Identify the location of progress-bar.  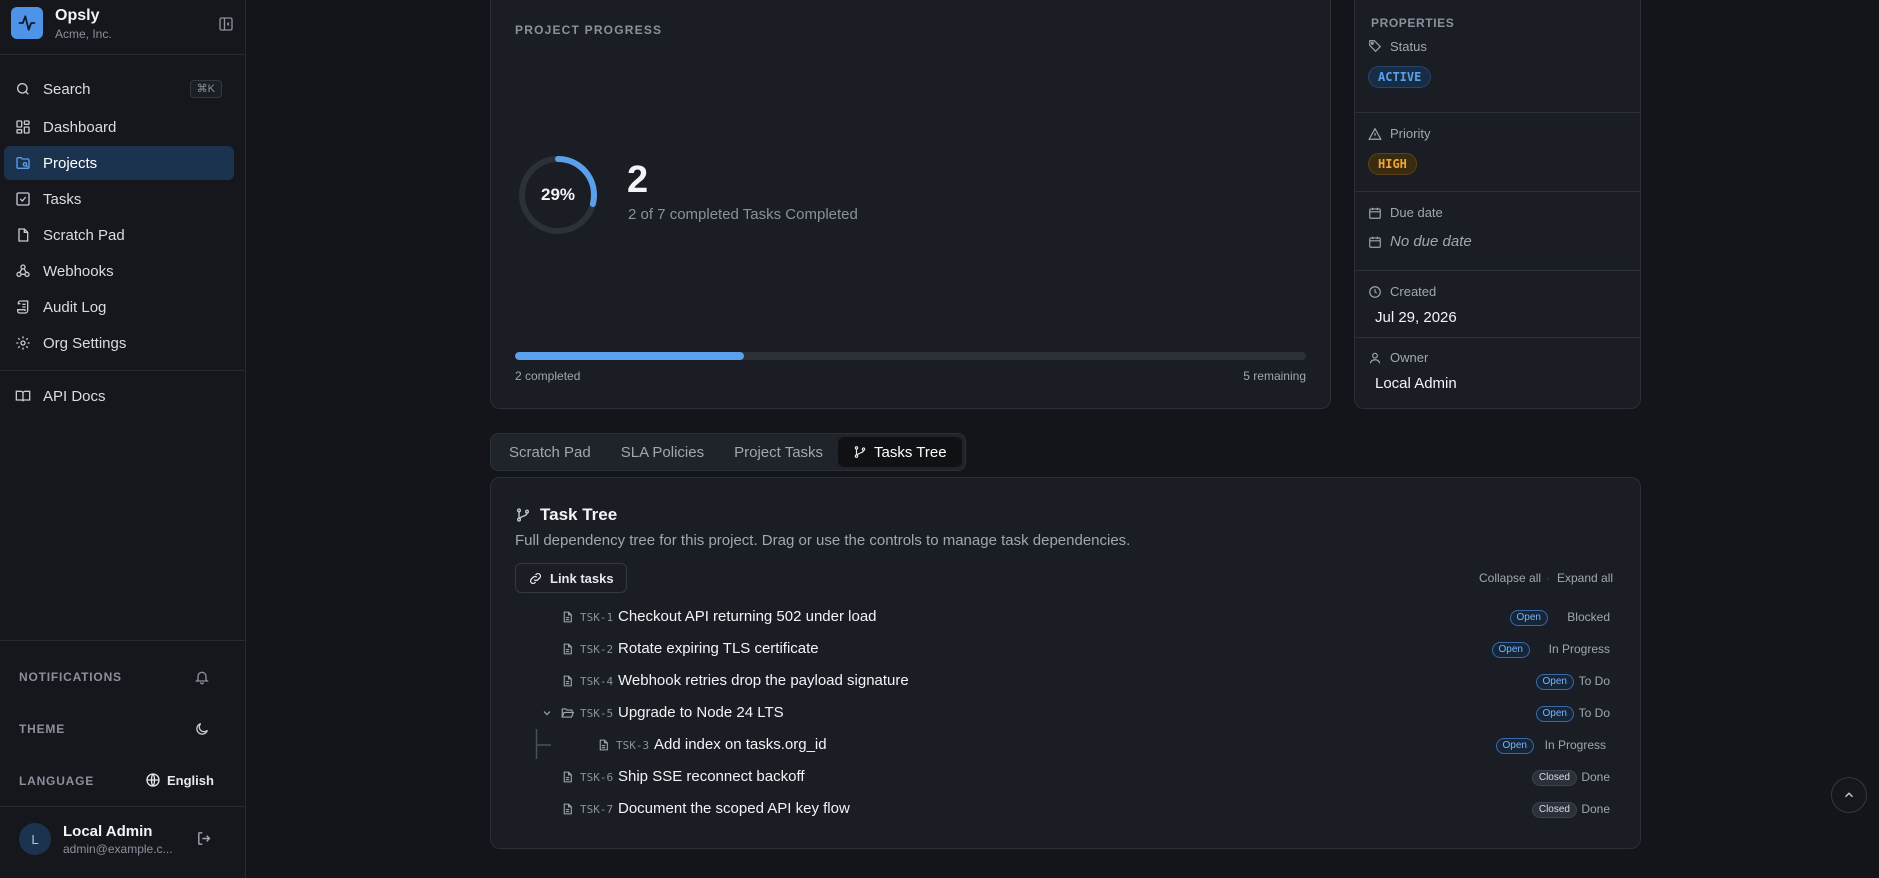
(910, 356).